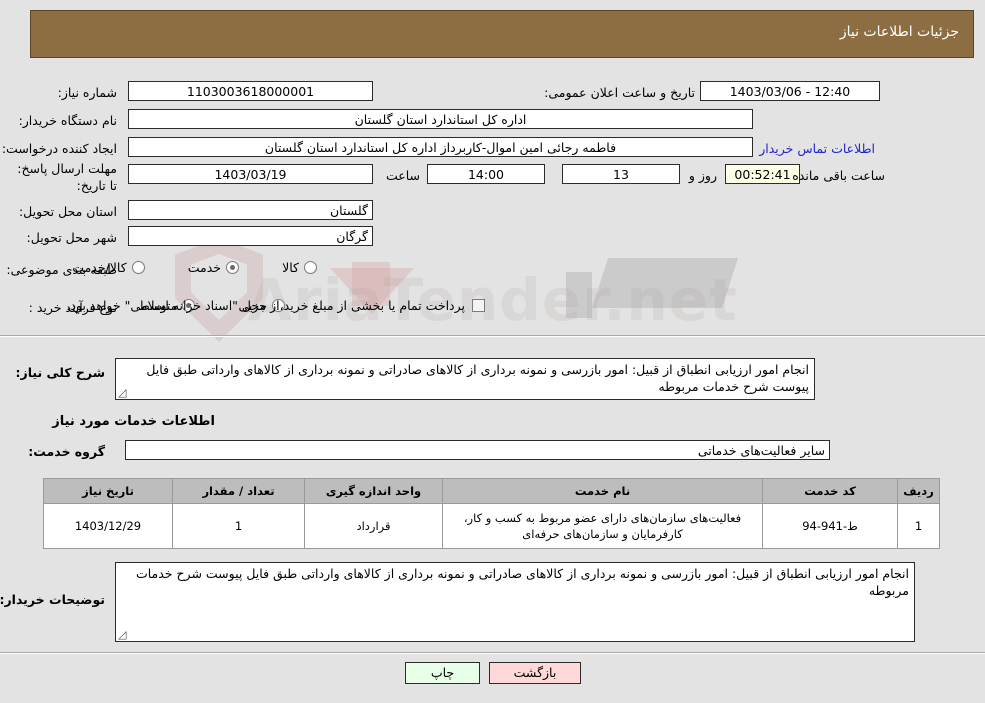  I want to click on watermark-gray-shape, so click(665, 283).